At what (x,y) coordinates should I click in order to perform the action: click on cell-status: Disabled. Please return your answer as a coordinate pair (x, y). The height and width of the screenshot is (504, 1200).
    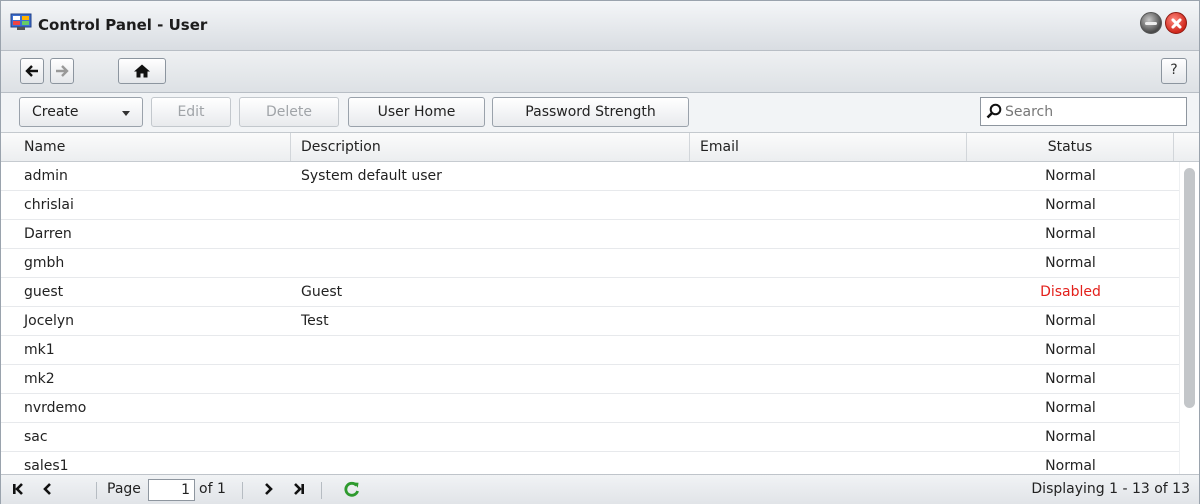
    Looking at the image, I should click on (1070, 292).